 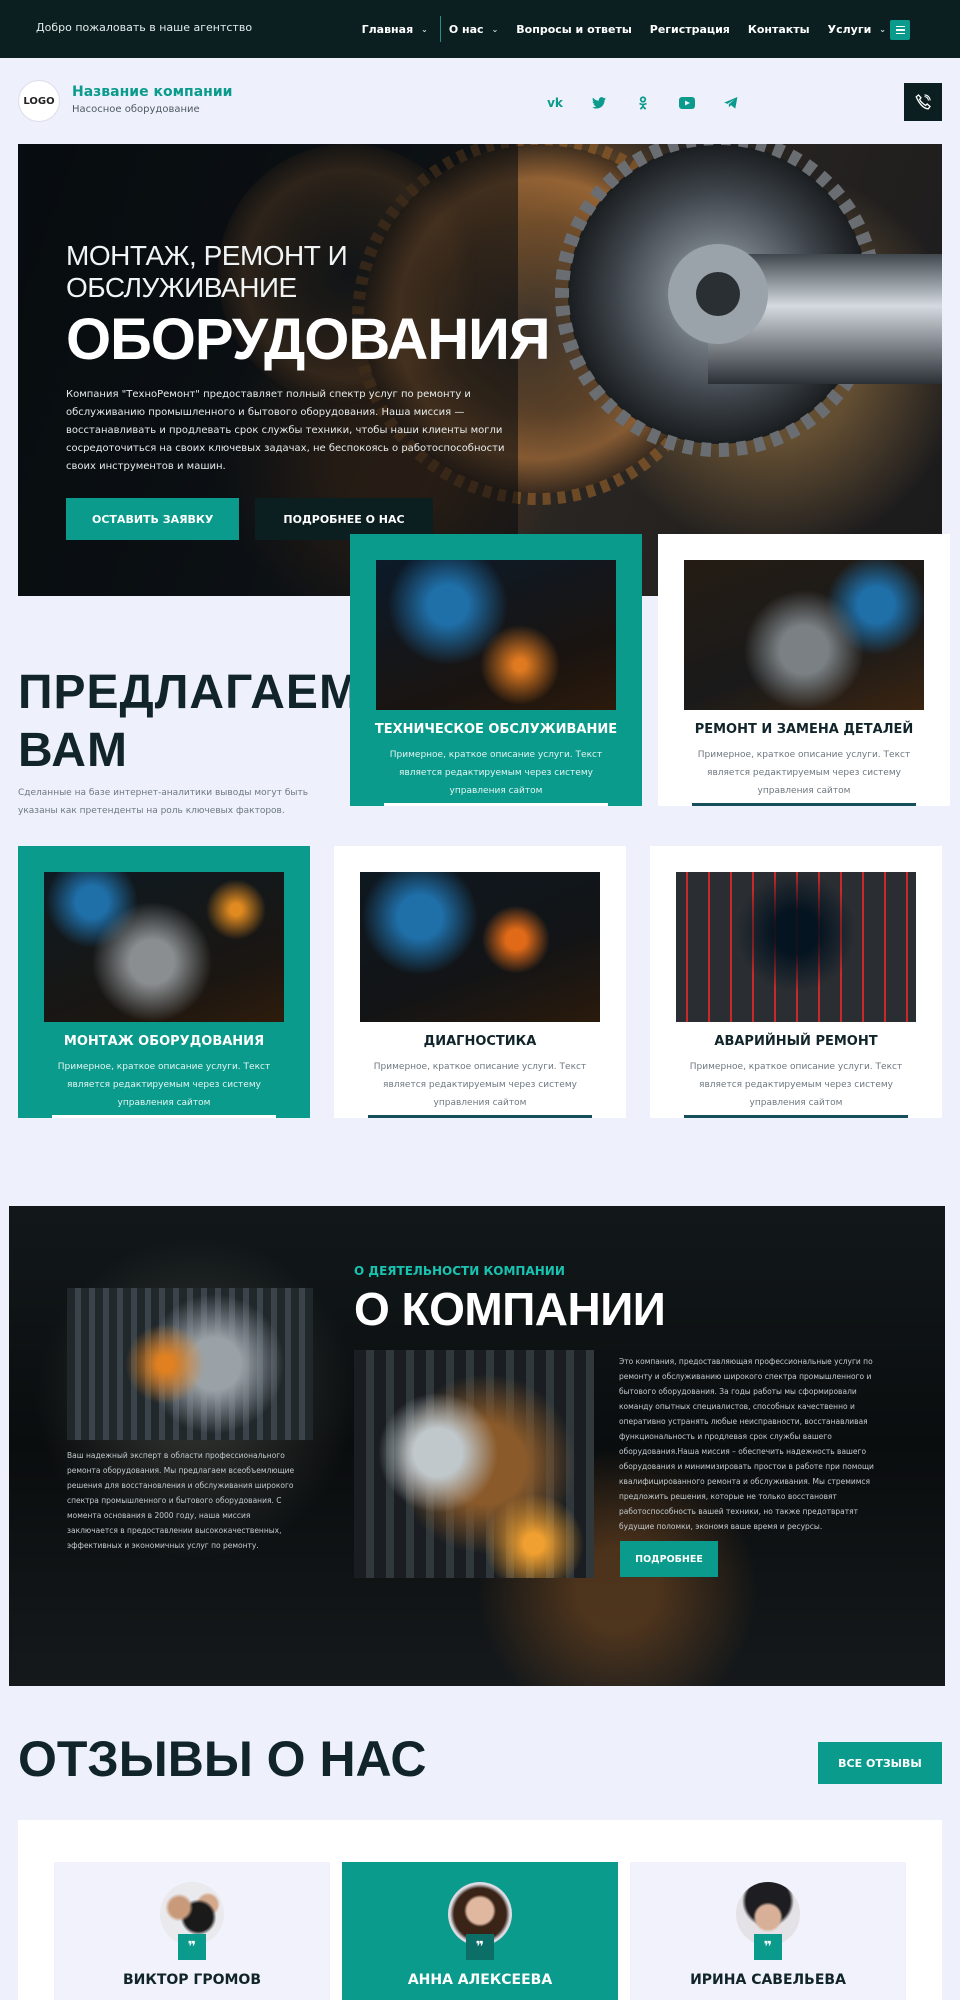 What do you see at coordinates (144, 27) in the screenshot?
I see `welcome-text: Добро пожаловать в наше агентство` at bounding box center [144, 27].